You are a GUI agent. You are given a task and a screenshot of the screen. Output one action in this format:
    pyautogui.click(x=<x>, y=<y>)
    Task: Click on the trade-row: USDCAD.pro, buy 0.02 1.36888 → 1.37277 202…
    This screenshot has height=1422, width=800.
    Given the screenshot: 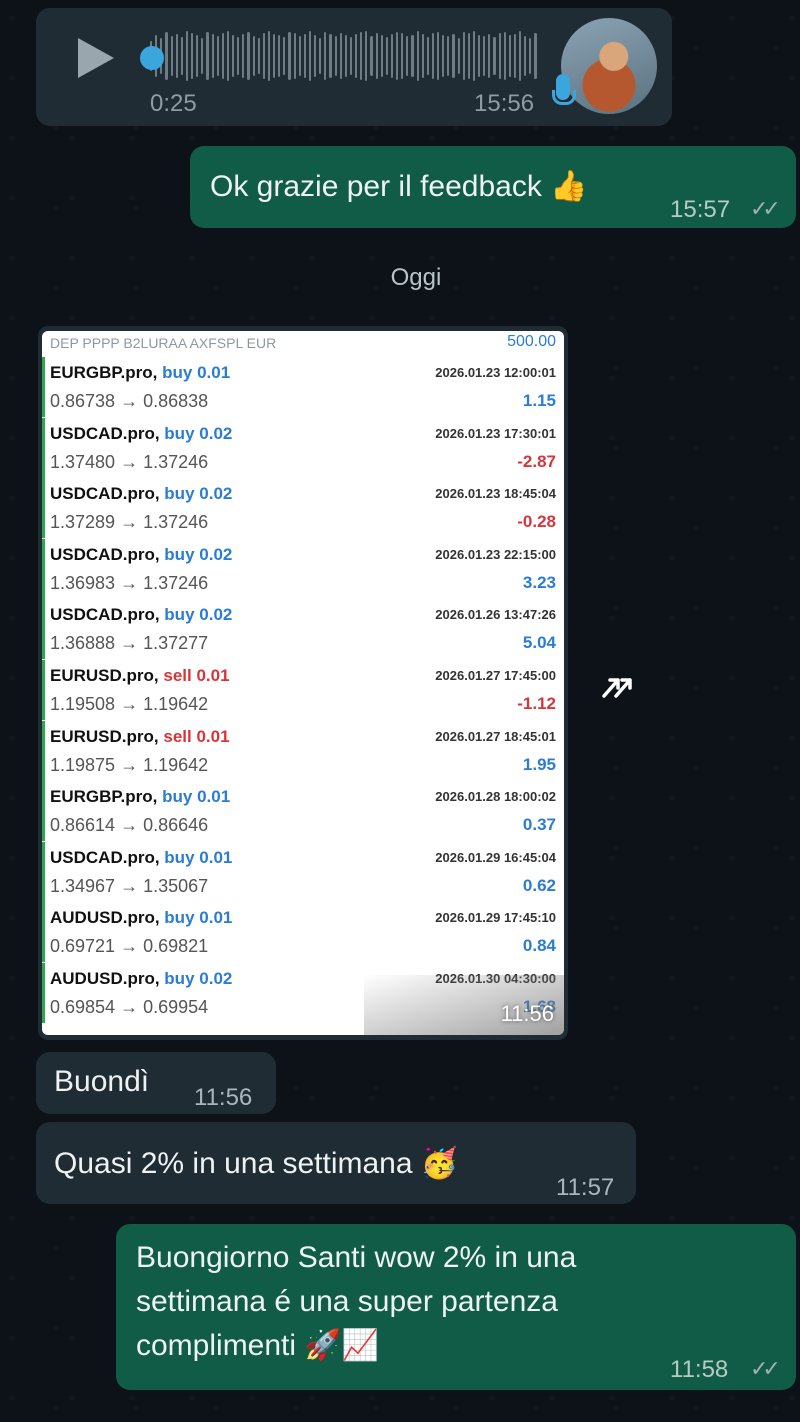 What is the action you would take?
    pyautogui.click(x=303, y=629)
    